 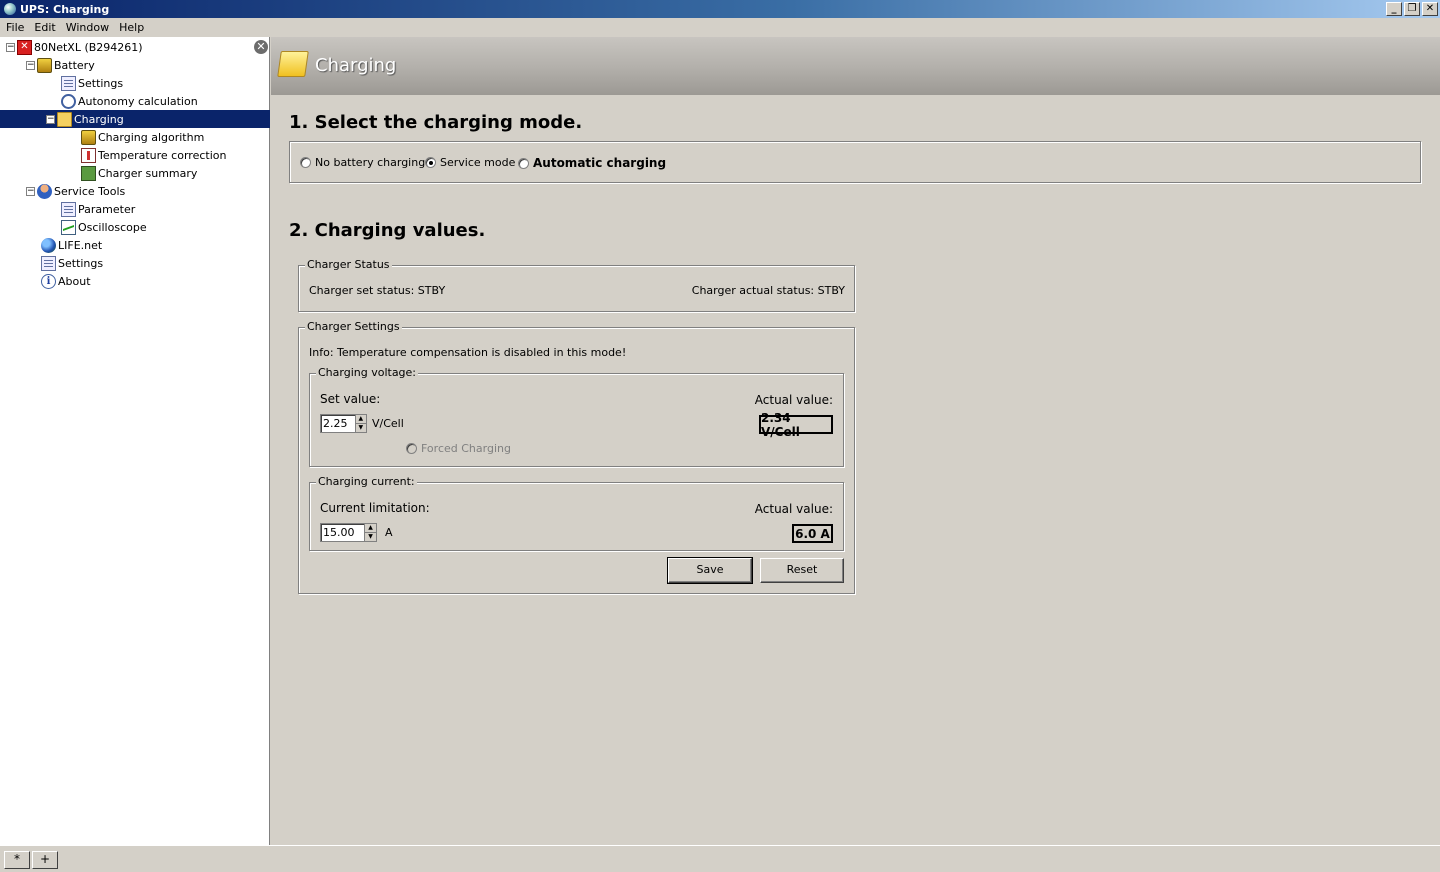 What do you see at coordinates (162, 155) in the screenshot?
I see `tree-item-label: Temperature correction` at bounding box center [162, 155].